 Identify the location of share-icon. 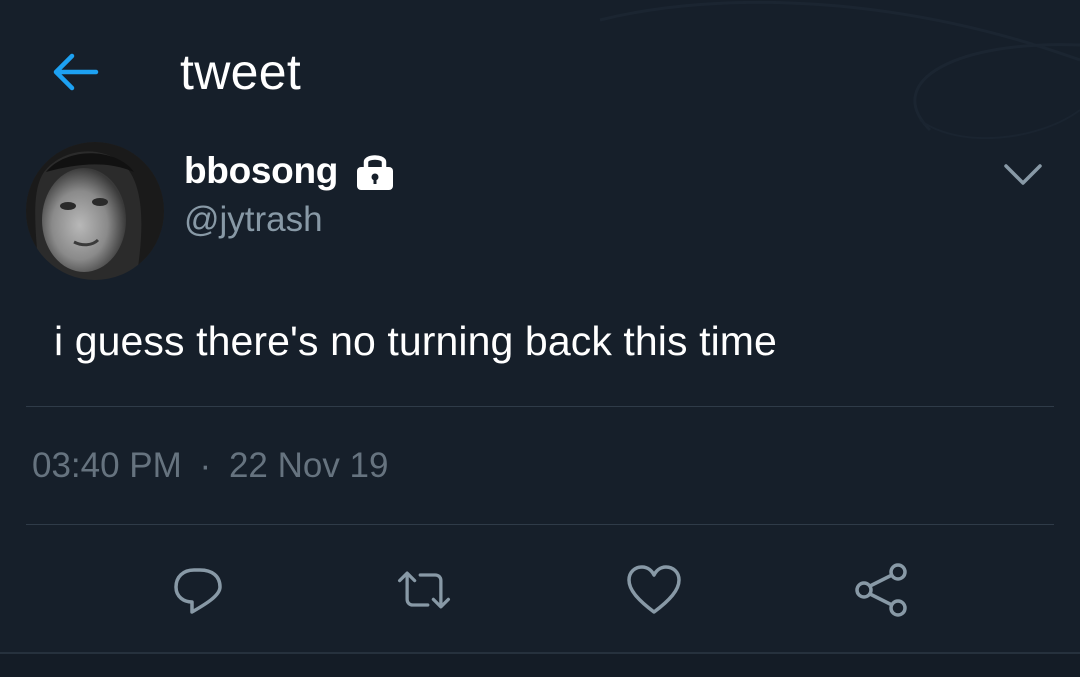
(881, 590).